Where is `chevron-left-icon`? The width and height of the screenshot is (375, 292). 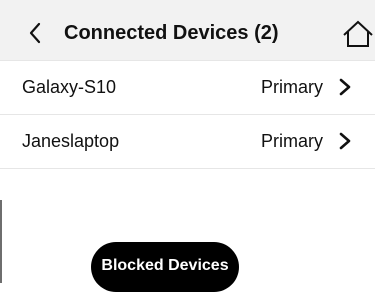
chevron-left-icon is located at coordinates (35, 33).